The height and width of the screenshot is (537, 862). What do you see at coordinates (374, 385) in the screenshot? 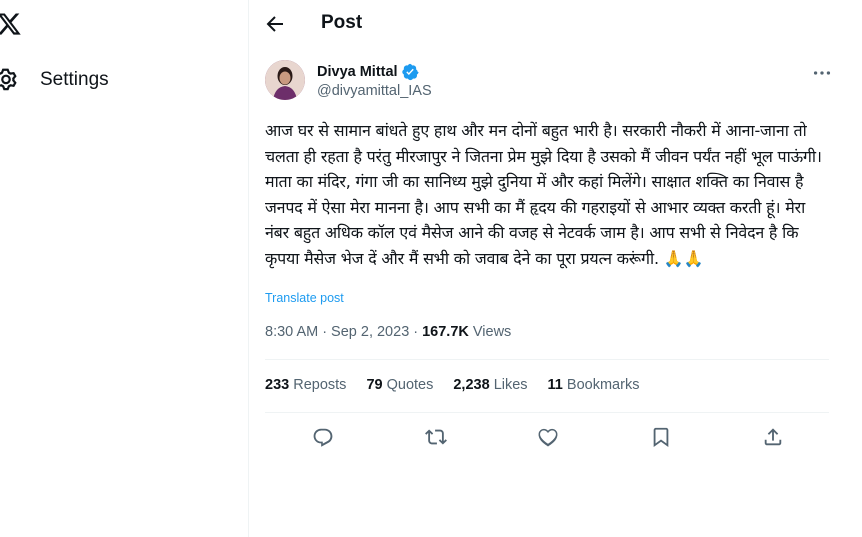
I see `quotes-count: 79` at bounding box center [374, 385].